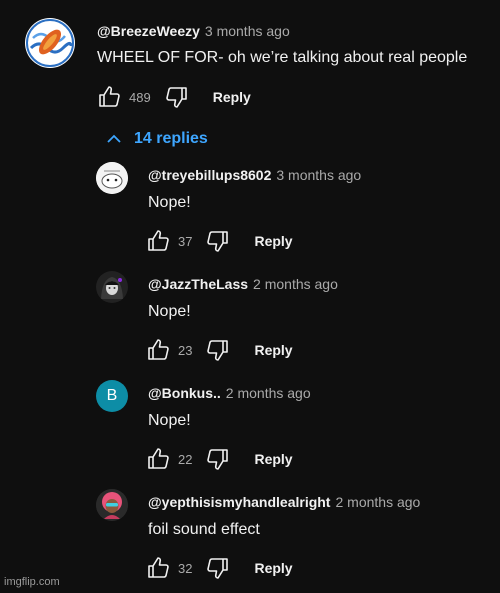  I want to click on reply-actions: 37 Reply, so click(219, 241).